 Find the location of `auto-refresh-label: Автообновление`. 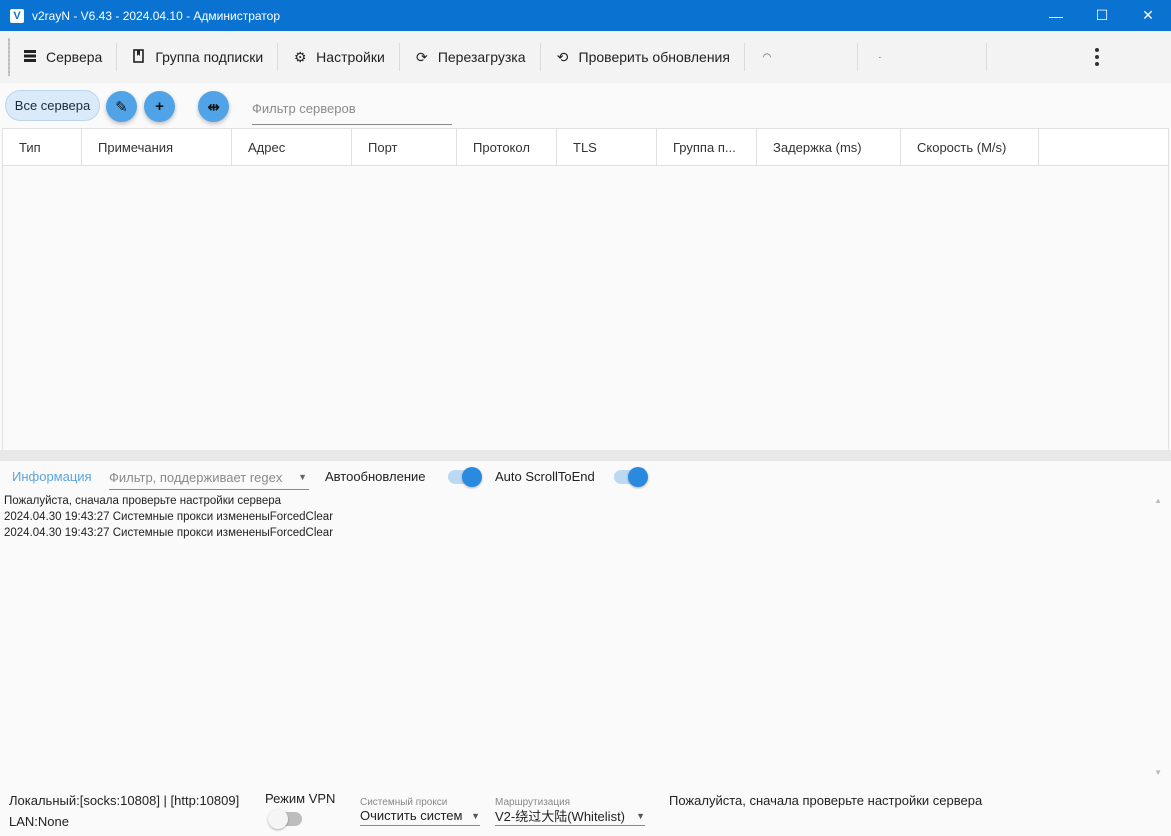

auto-refresh-label: Автообновление is located at coordinates (375, 476).